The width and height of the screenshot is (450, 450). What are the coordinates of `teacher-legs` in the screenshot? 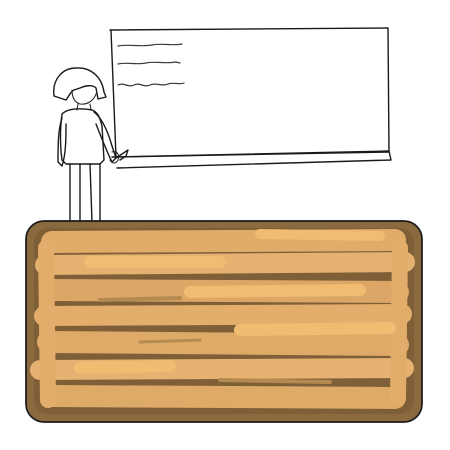 It's located at (85, 193).